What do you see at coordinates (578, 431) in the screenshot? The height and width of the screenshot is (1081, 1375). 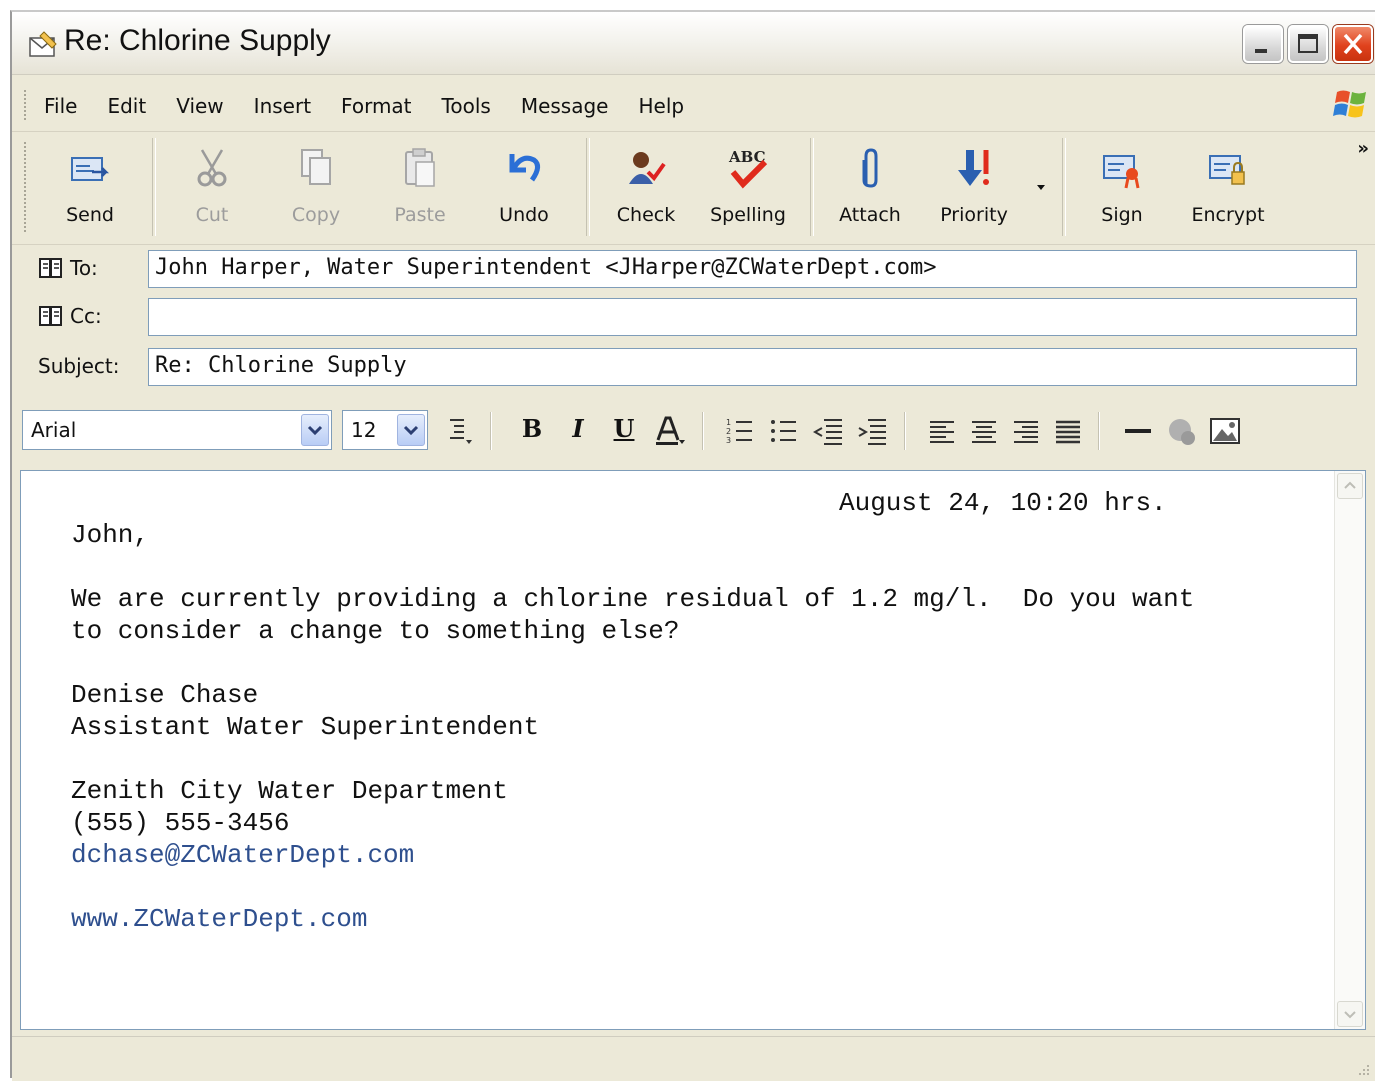 I see `italic-button: I` at bounding box center [578, 431].